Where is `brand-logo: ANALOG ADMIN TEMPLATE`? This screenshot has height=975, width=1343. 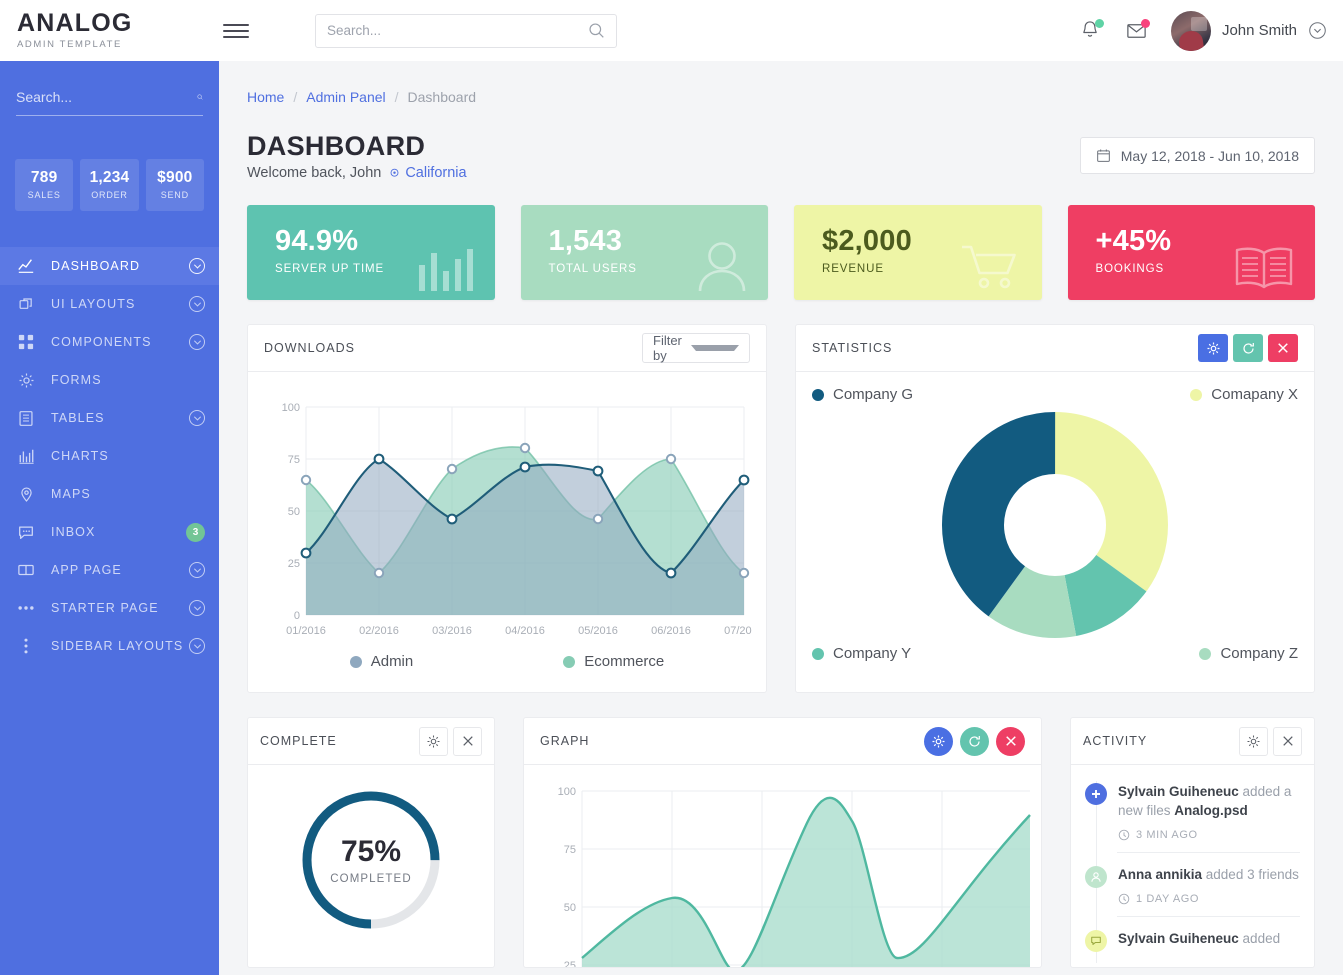 brand-logo: ANALOG ADMIN TEMPLATE is located at coordinates (109, 31).